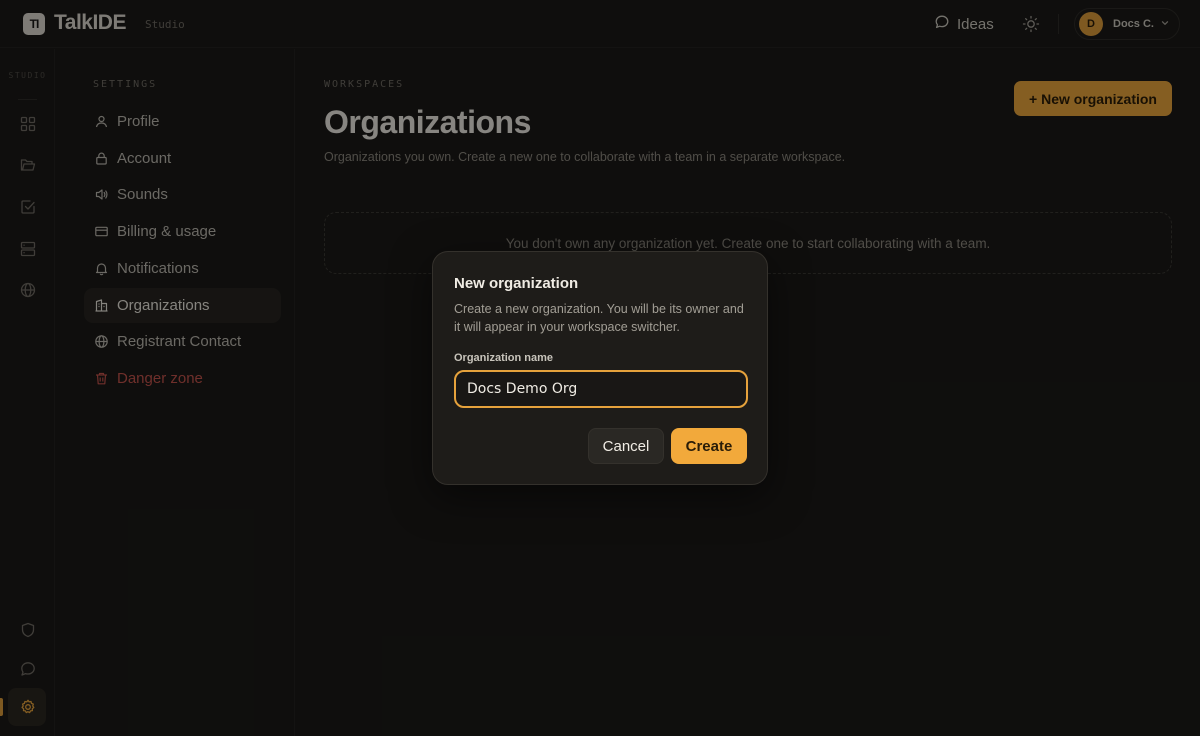 The width and height of the screenshot is (1200, 736). Describe the element at coordinates (516, 283) in the screenshot. I see `dialog-title: New organization` at that location.